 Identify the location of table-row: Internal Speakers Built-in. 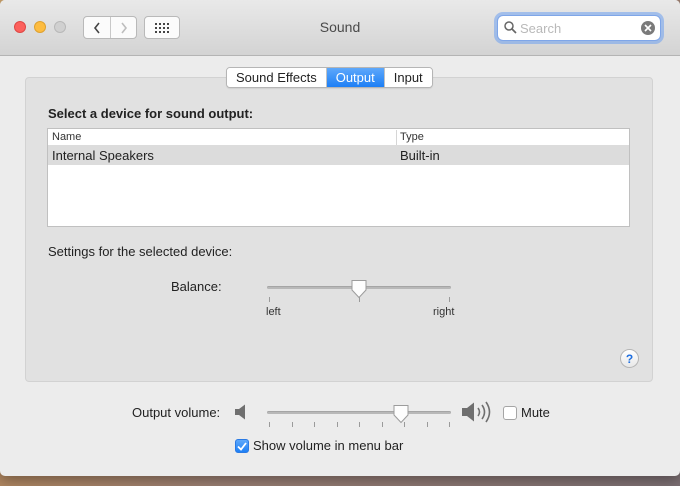
(338, 155).